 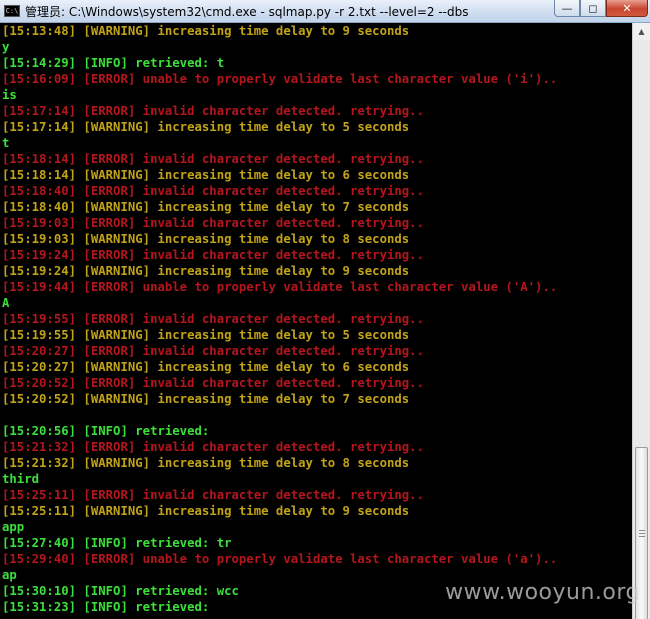 What do you see at coordinates (6, 47) in the screenshot?
I see `console-line: y` at bounding box center [6, 47].